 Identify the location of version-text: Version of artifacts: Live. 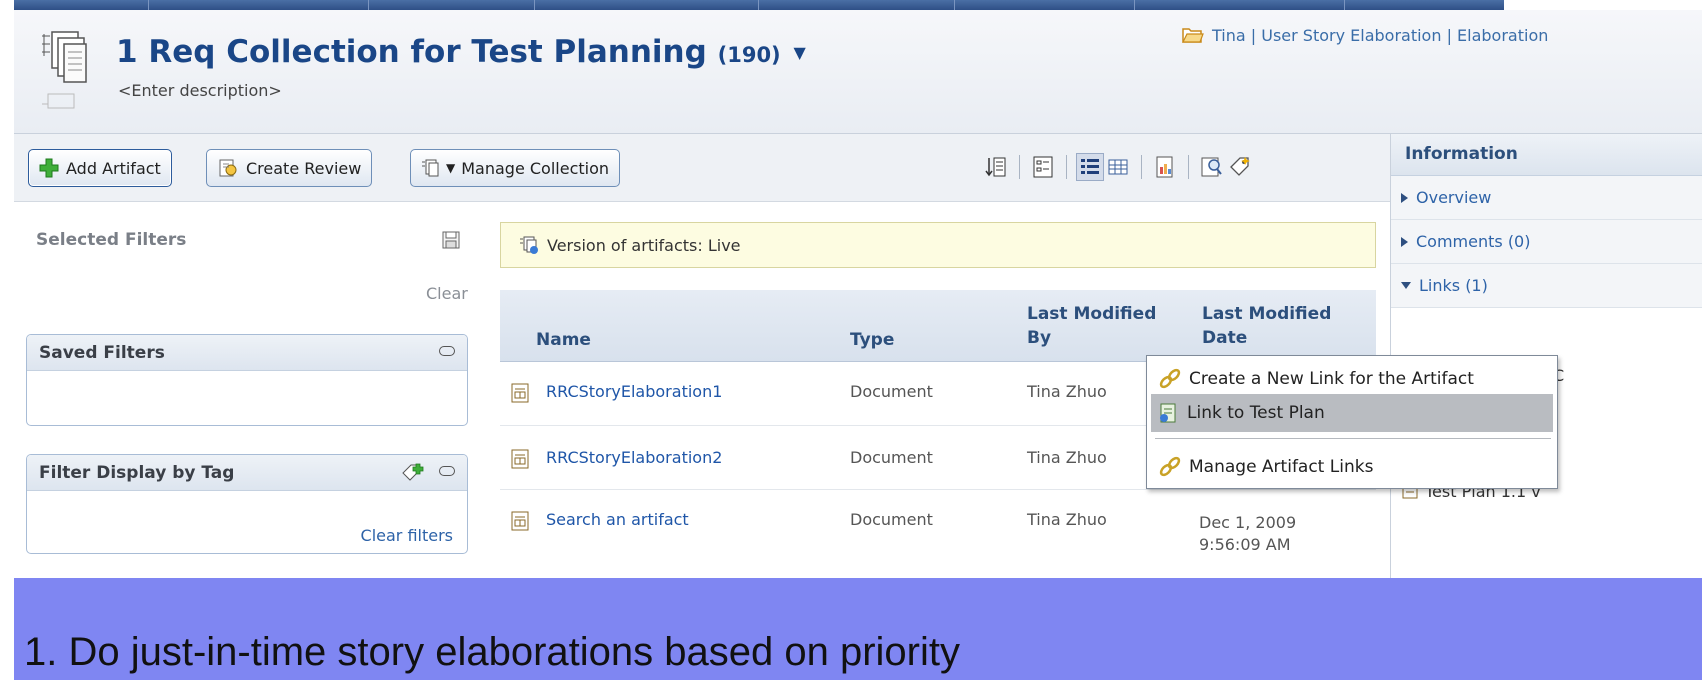
(644, 245).